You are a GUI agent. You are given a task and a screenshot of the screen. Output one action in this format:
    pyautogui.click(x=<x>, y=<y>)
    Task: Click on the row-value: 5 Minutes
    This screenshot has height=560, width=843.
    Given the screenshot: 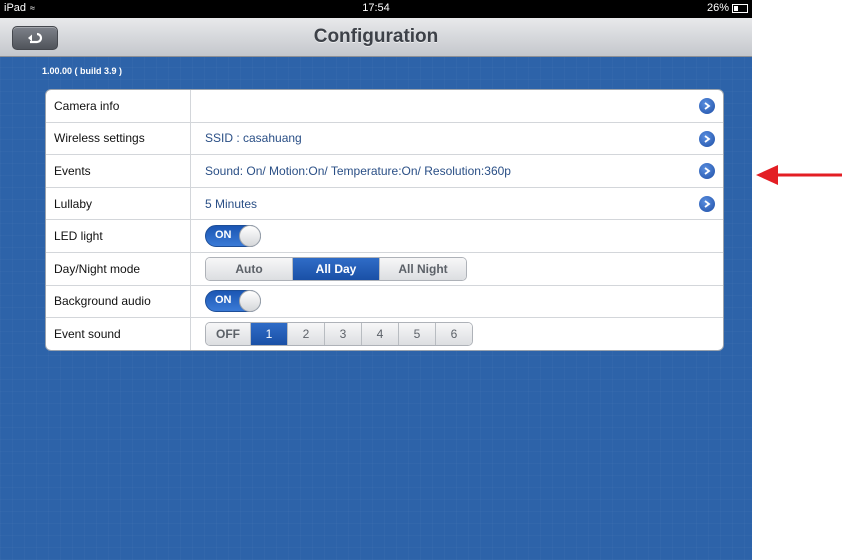 What is the action you would take?
    pyautogui.click(x=231, y=203)
    